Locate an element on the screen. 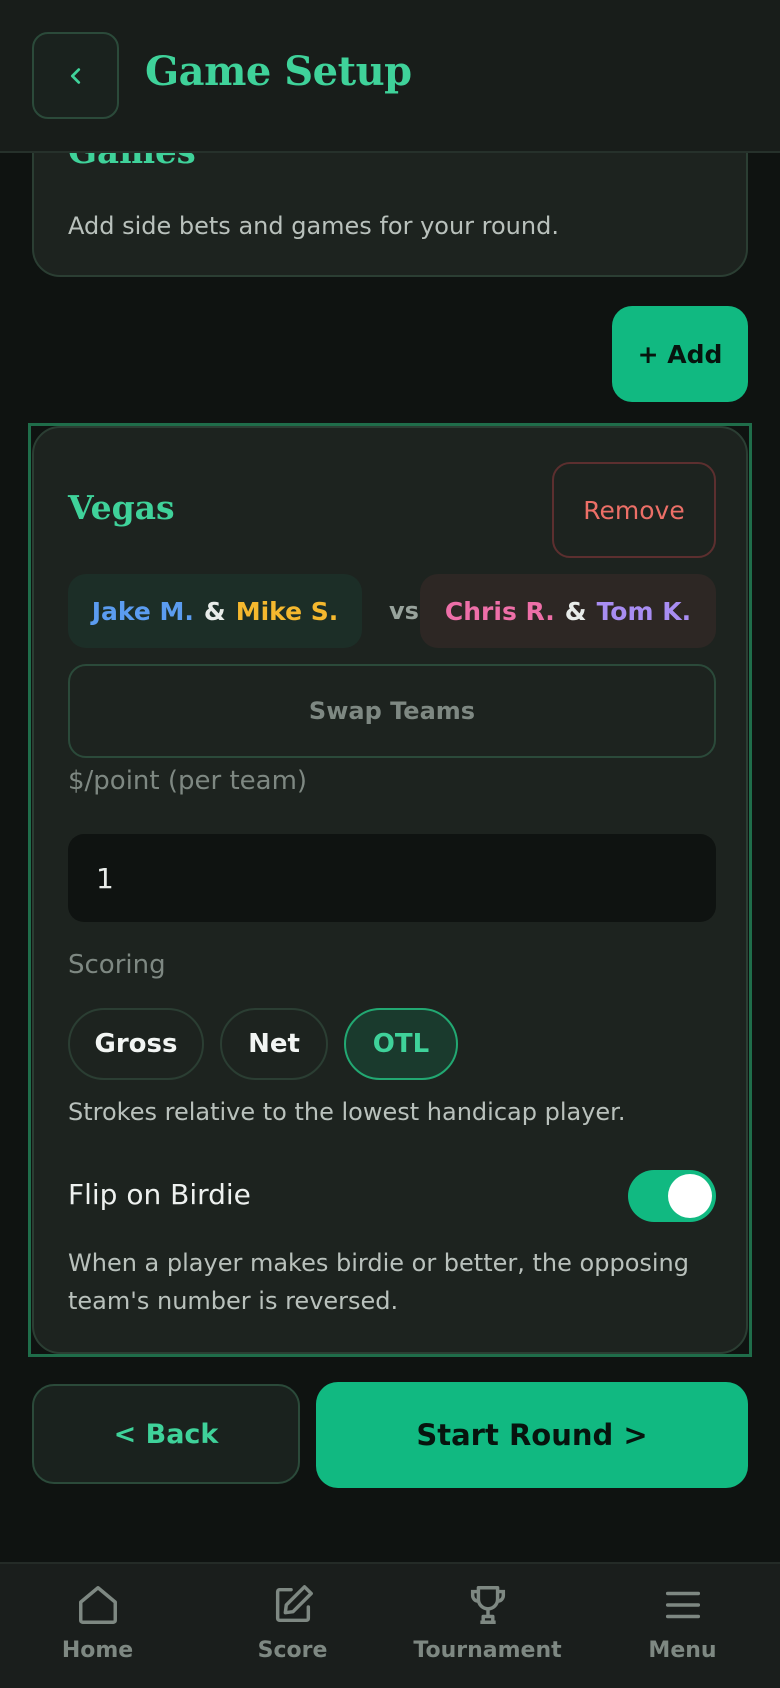 This screenshot has width=780, height=1688. scoring-option-otl: OTL is located at coordinates (401, 1044).